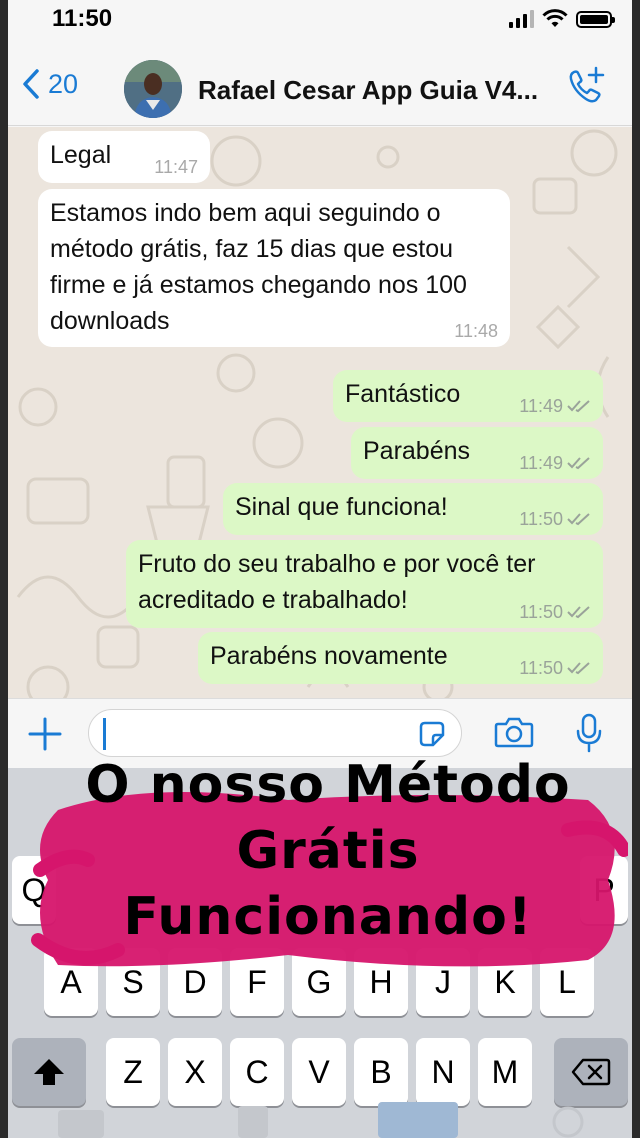 This screenshot has width=640, height=1138. I want to click on avatar-photo, so click(153, 89).